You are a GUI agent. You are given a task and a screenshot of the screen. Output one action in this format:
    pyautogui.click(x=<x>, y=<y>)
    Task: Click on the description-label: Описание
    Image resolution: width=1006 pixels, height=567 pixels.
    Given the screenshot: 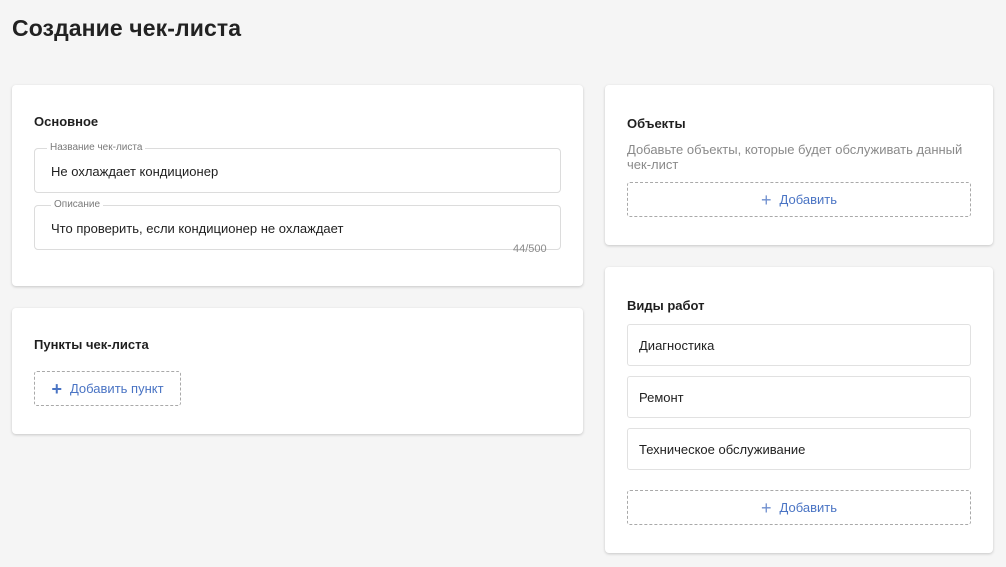 What is the action you would take?
    pyautogui.click(x=77, y=205)
    